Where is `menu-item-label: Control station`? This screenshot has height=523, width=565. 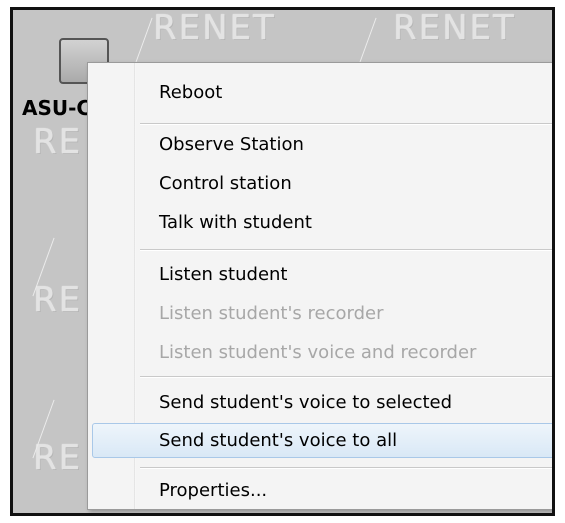 menu-item-label: Control station is located at coordinates (225, 183).